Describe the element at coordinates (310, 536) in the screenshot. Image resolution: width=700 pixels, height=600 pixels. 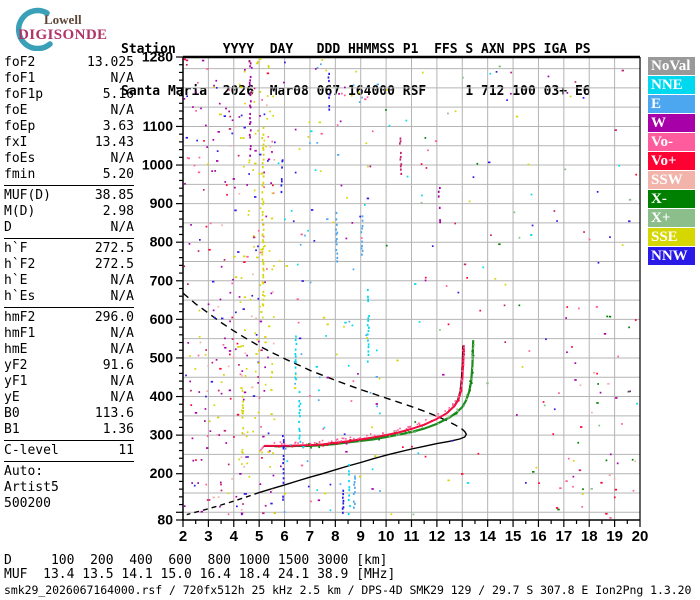
I see `x-tick-label: 7` at that location.